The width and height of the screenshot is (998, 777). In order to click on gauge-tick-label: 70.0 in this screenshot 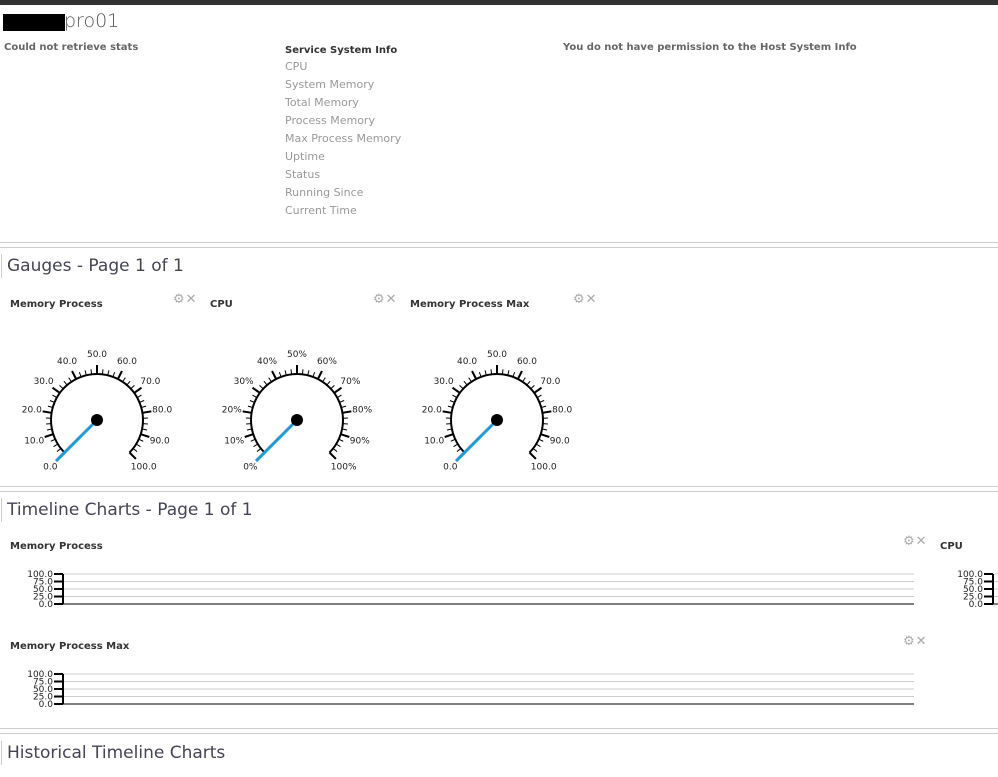, I will do `click(150, 382)`.